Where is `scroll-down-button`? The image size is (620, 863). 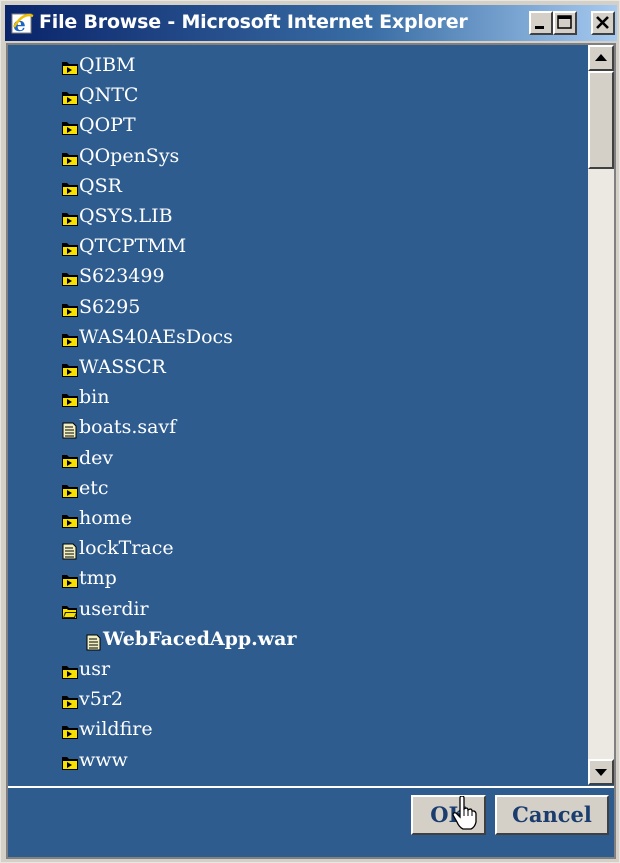 scroll-down-button is located at coordinates (601, 772).